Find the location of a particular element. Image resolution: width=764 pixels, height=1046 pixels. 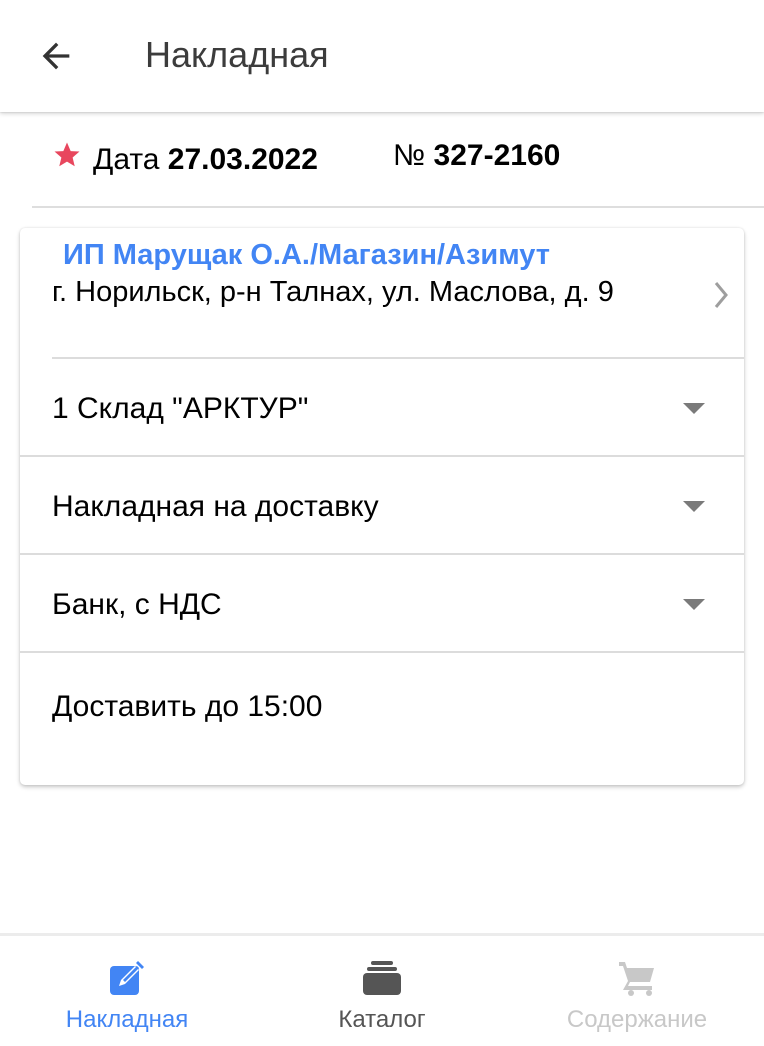

edit-document-icon is located at coordinates (127, 978).